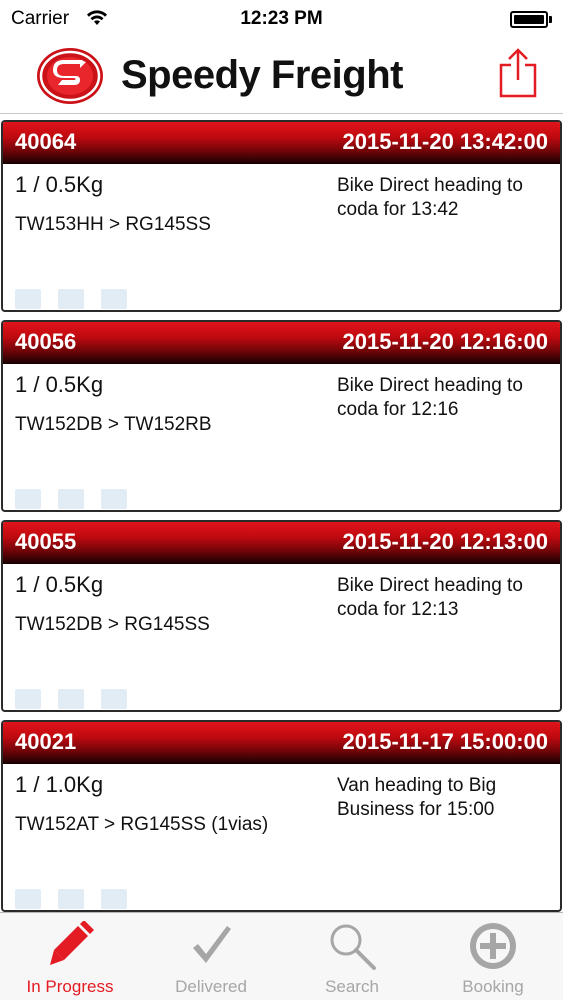 This screenshot has height=1000, width=563. I want to click on status-bar: Carrier 12:23 PM, so click(281, 19).